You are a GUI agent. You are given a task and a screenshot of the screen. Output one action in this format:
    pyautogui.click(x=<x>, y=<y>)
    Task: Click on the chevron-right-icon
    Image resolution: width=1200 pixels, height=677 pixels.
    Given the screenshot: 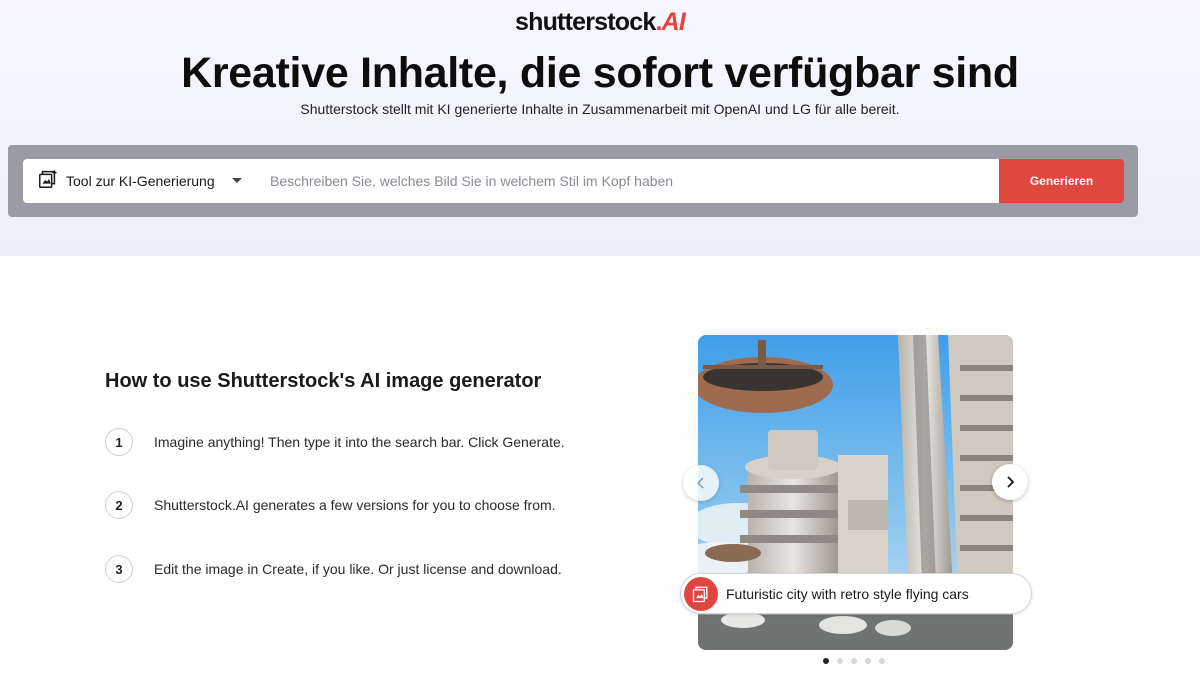 What is the action you would take?
    pyautogui.click(x=1011, y=482)
    